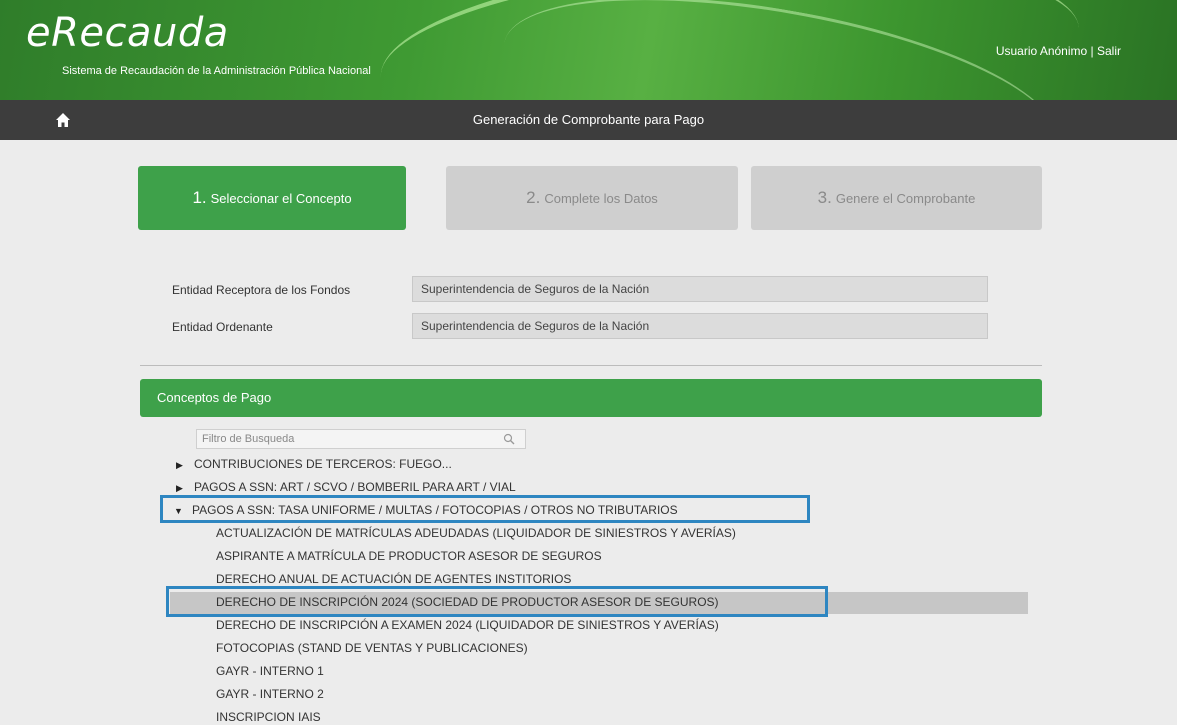 The height and width of the screenshot is (725, 1177). I want to click on step-number: 2., so click(533, 197).